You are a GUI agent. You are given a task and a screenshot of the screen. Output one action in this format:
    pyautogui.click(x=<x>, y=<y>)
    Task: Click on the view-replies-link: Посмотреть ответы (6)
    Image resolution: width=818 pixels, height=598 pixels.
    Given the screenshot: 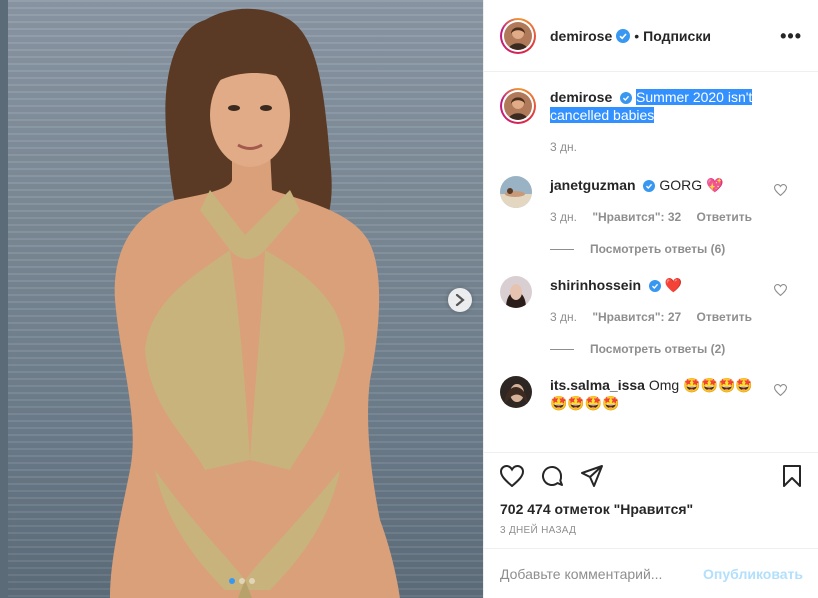 What is the action you would take?
    pyautogui.click(x=676, y=249)
    